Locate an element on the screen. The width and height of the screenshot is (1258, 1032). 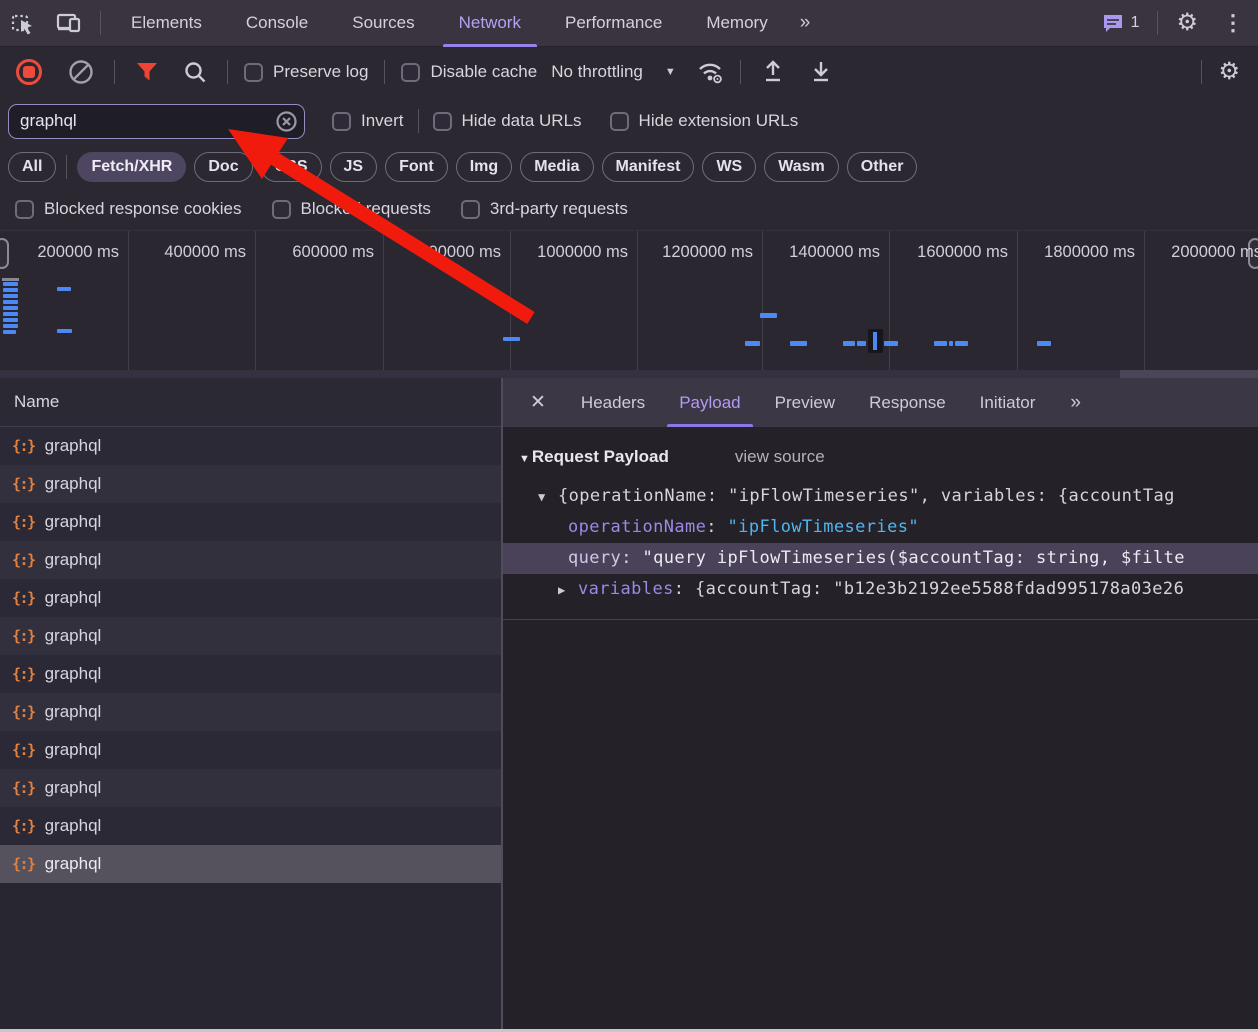
hide-data-urls-toggle: Hide data URLs is located at coordinates (507, 121).